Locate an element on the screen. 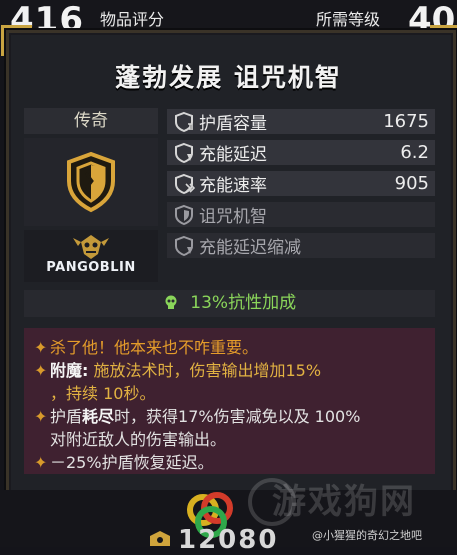  depleted-keyword: 耗尽 is located at coordinates (98, 416).